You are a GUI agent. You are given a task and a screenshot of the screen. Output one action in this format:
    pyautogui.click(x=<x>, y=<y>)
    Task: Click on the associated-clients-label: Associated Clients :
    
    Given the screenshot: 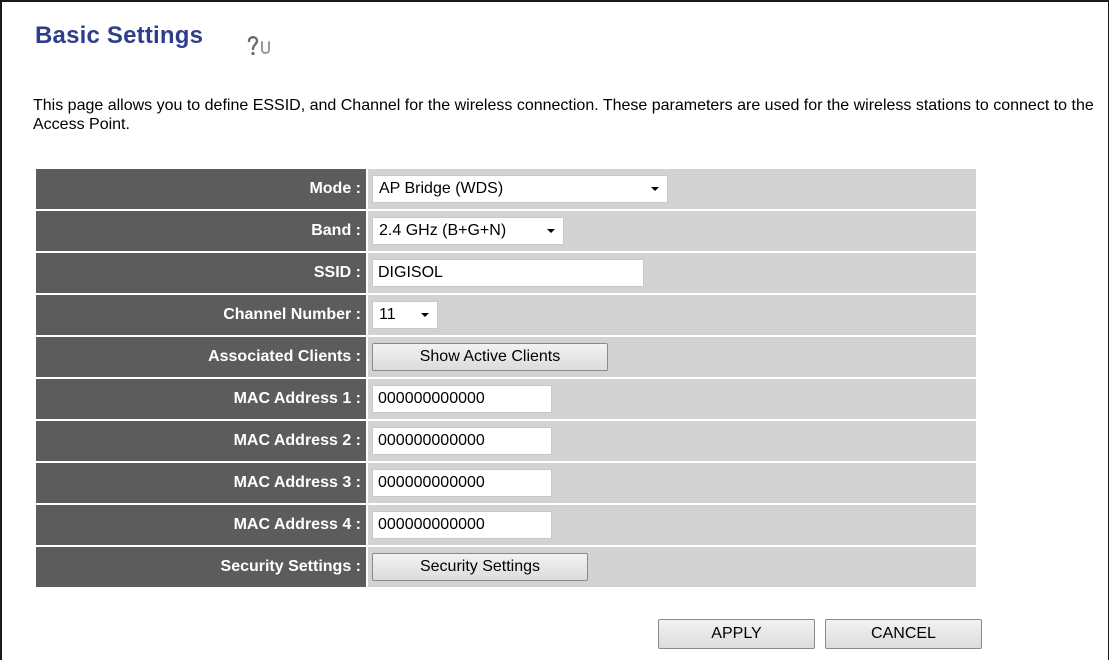 What is the action you would take?
    pyautogui.click(x=201, y=357)
    